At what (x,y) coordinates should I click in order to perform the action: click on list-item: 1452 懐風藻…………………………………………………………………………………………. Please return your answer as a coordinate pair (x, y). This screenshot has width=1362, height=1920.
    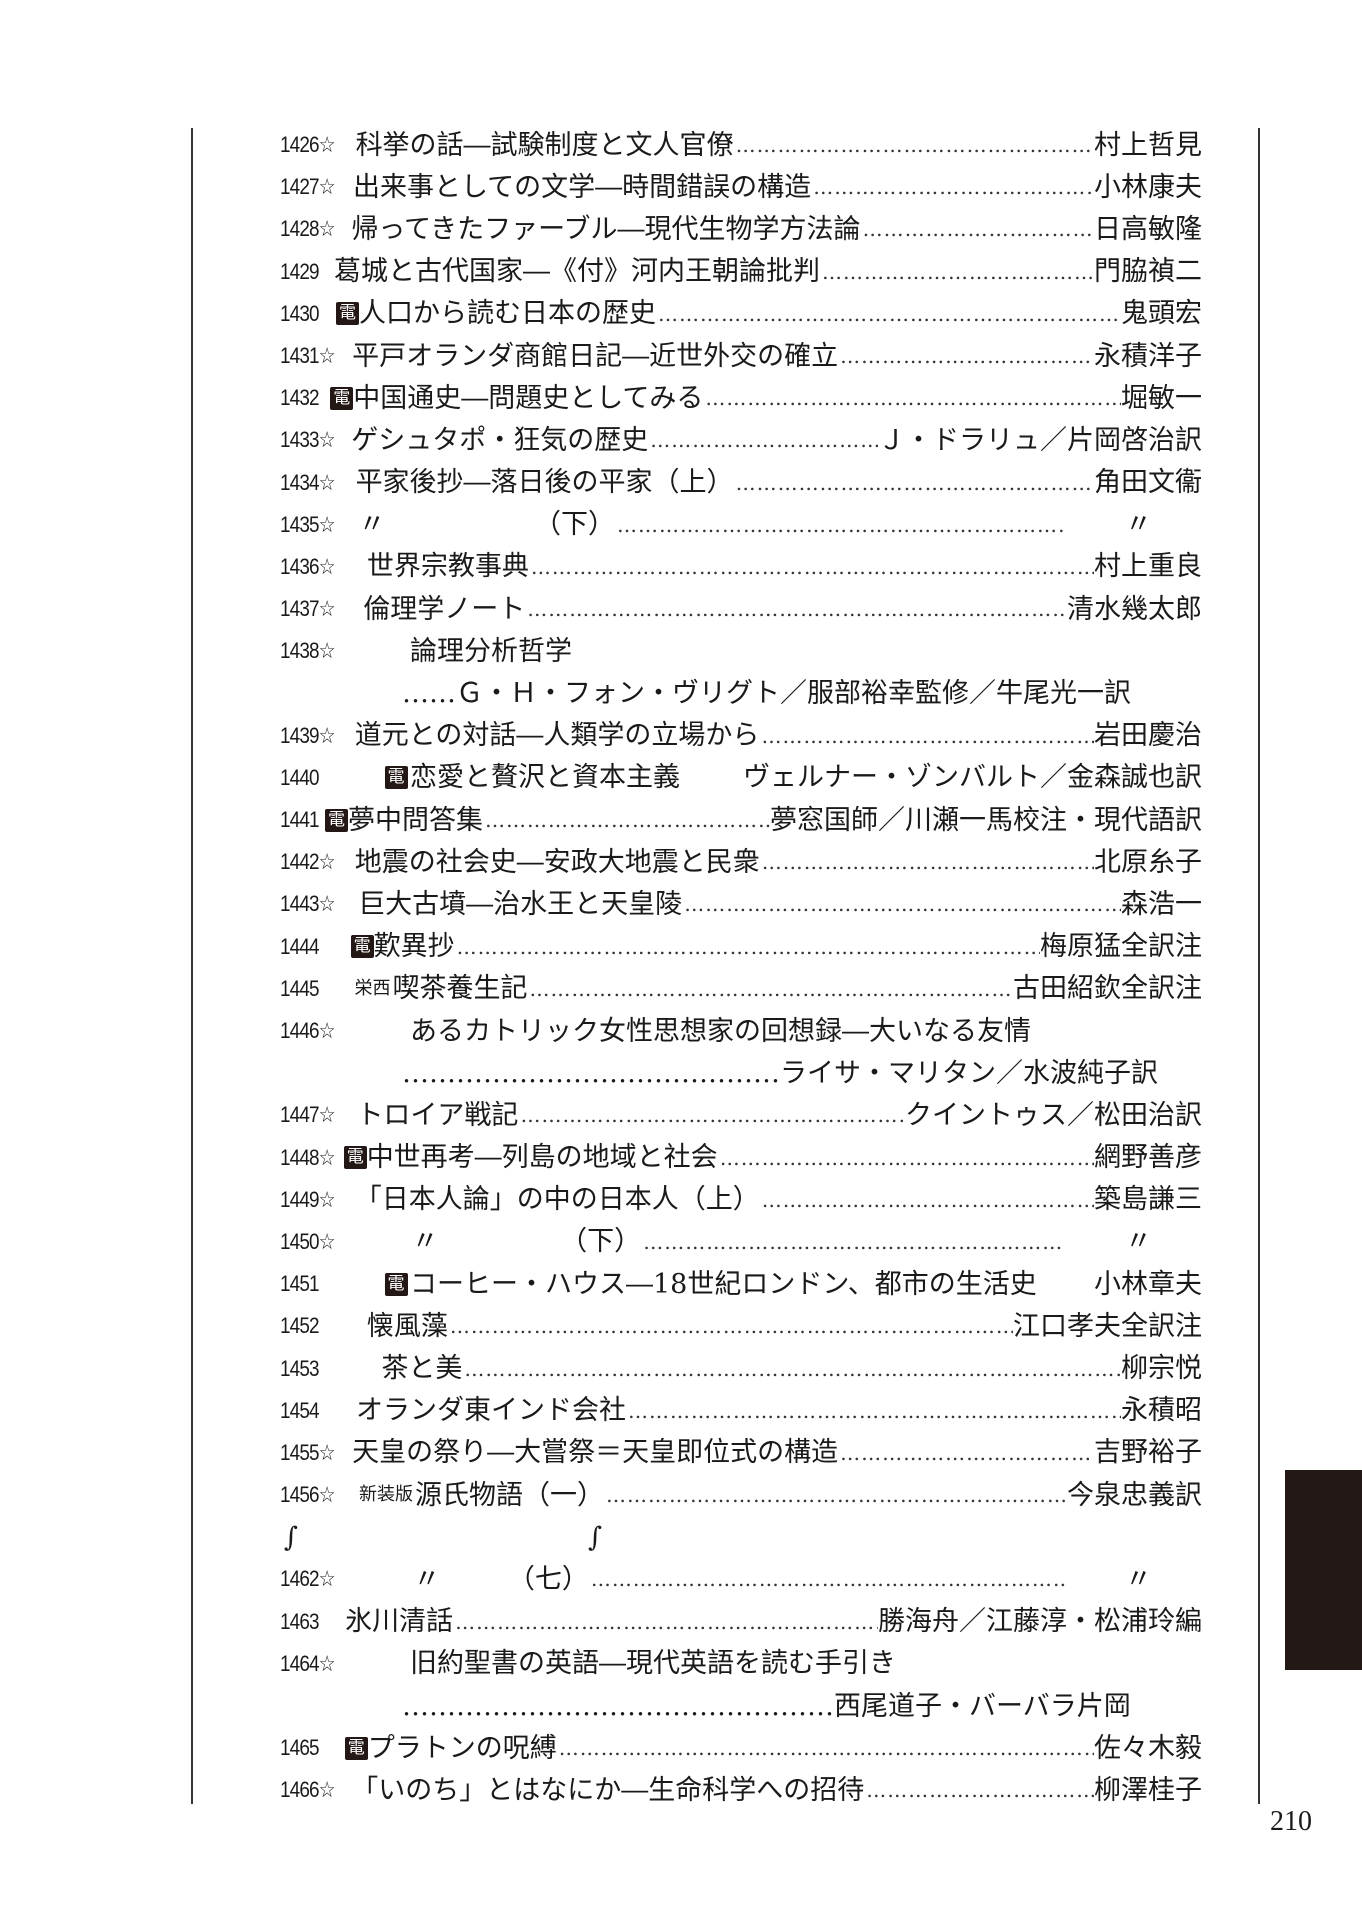
    Looking at the image, I should click on (741, 1326).